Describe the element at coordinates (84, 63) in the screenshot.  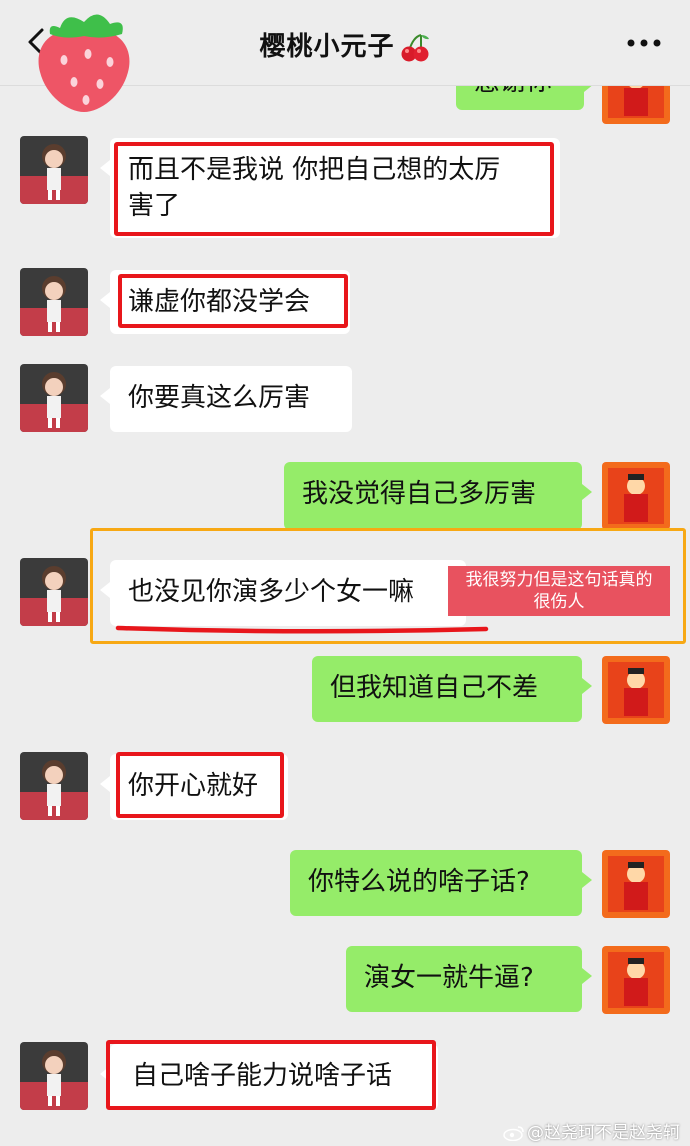
I see `strawberry-sticker-icon` at that location.